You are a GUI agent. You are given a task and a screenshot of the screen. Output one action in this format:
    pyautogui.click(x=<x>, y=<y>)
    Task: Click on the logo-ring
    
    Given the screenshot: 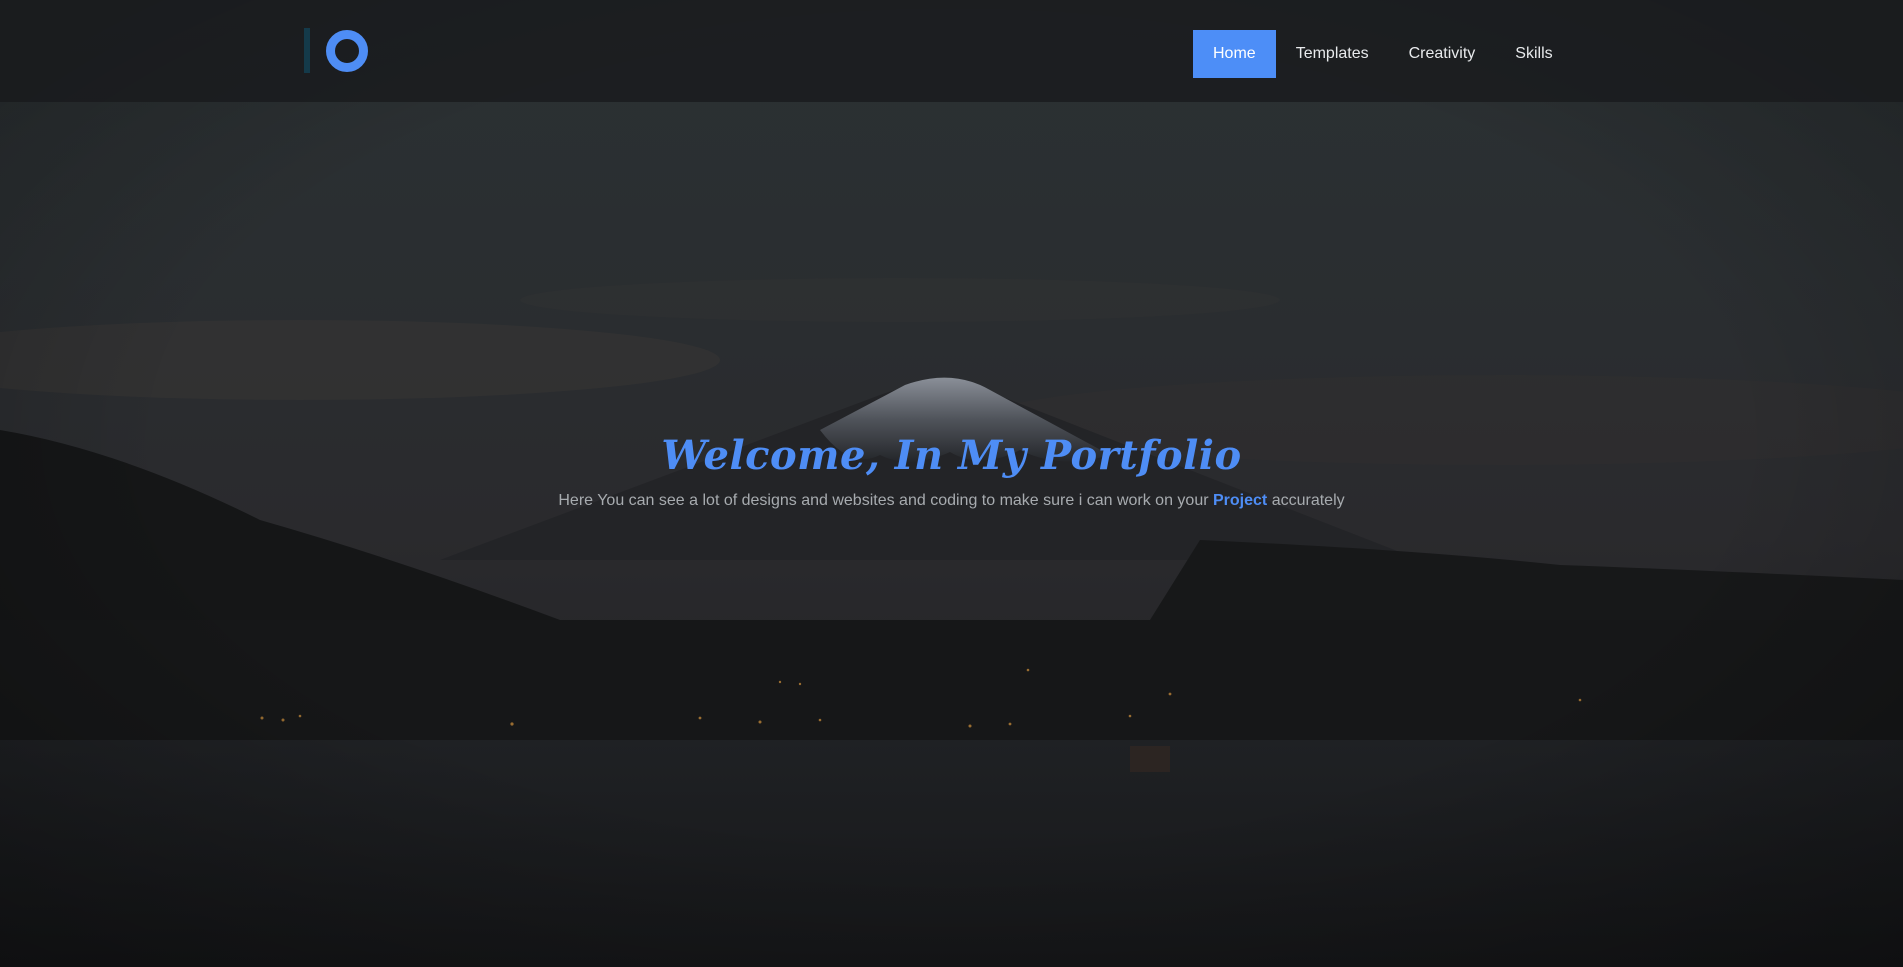 What is the action you would take?
    pyautogui.click(x=347, y=51)
    